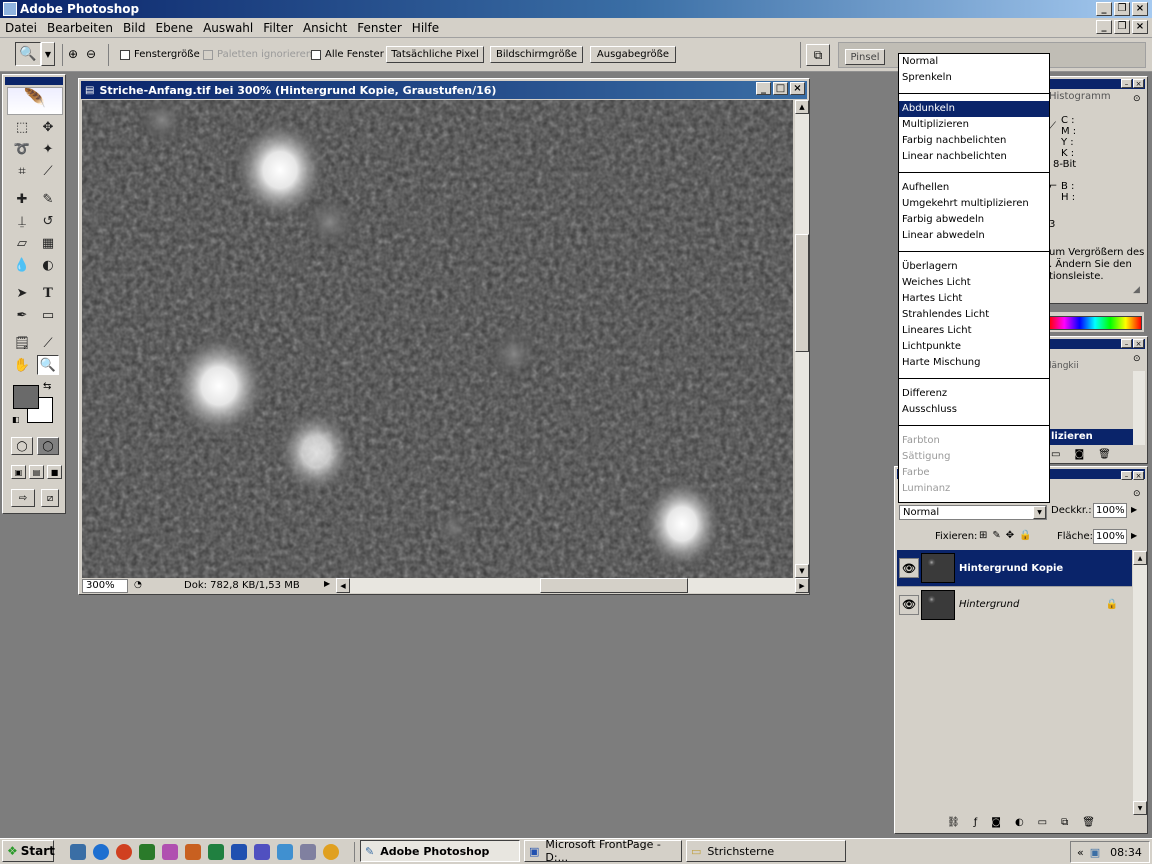 The height and width of the screenshot is (864, 1152). I want to click on crop-tool-icon: ⌗, so click(22, 171).